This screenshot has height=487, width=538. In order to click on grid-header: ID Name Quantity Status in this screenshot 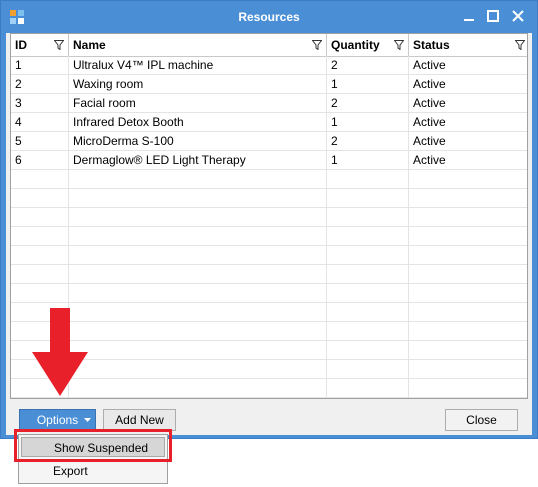, I will do `click(269, 45)`.